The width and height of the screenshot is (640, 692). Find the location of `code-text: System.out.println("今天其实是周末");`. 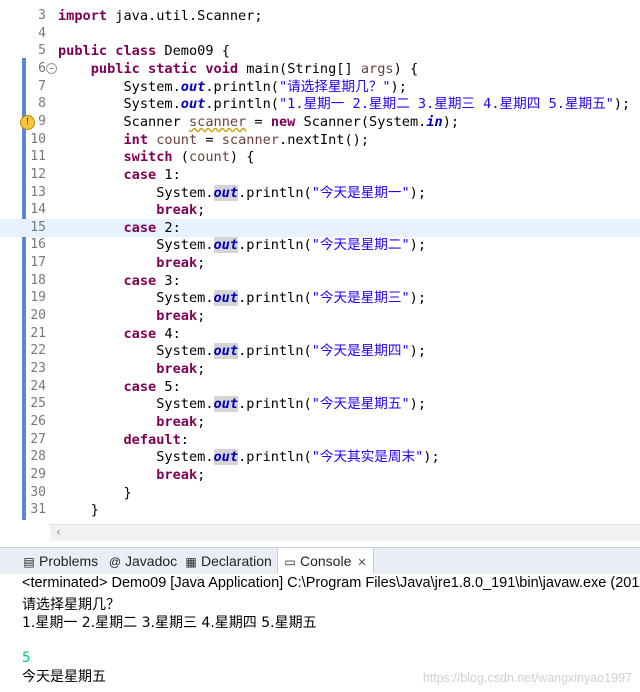

code-text: System.out.println("今天其实是周末"); is located at coordinates (249, 457).